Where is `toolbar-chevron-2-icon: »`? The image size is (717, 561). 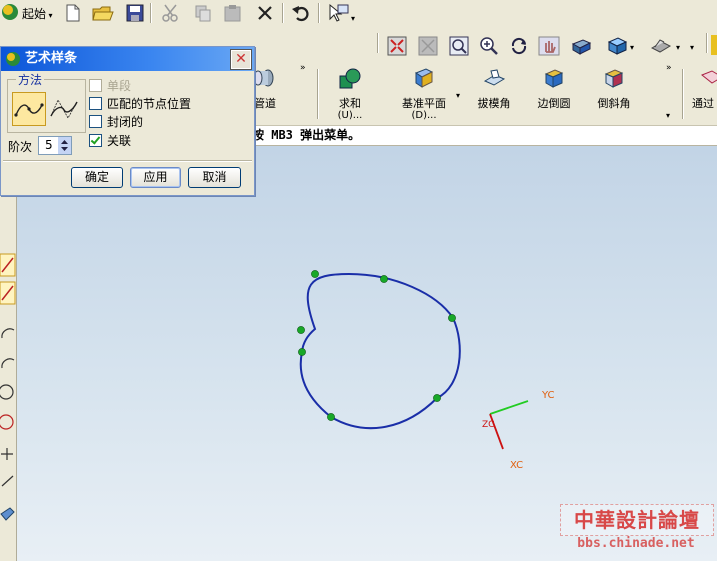 toolbar-chevron-2-icon: » is located at coordinates (669, 68).